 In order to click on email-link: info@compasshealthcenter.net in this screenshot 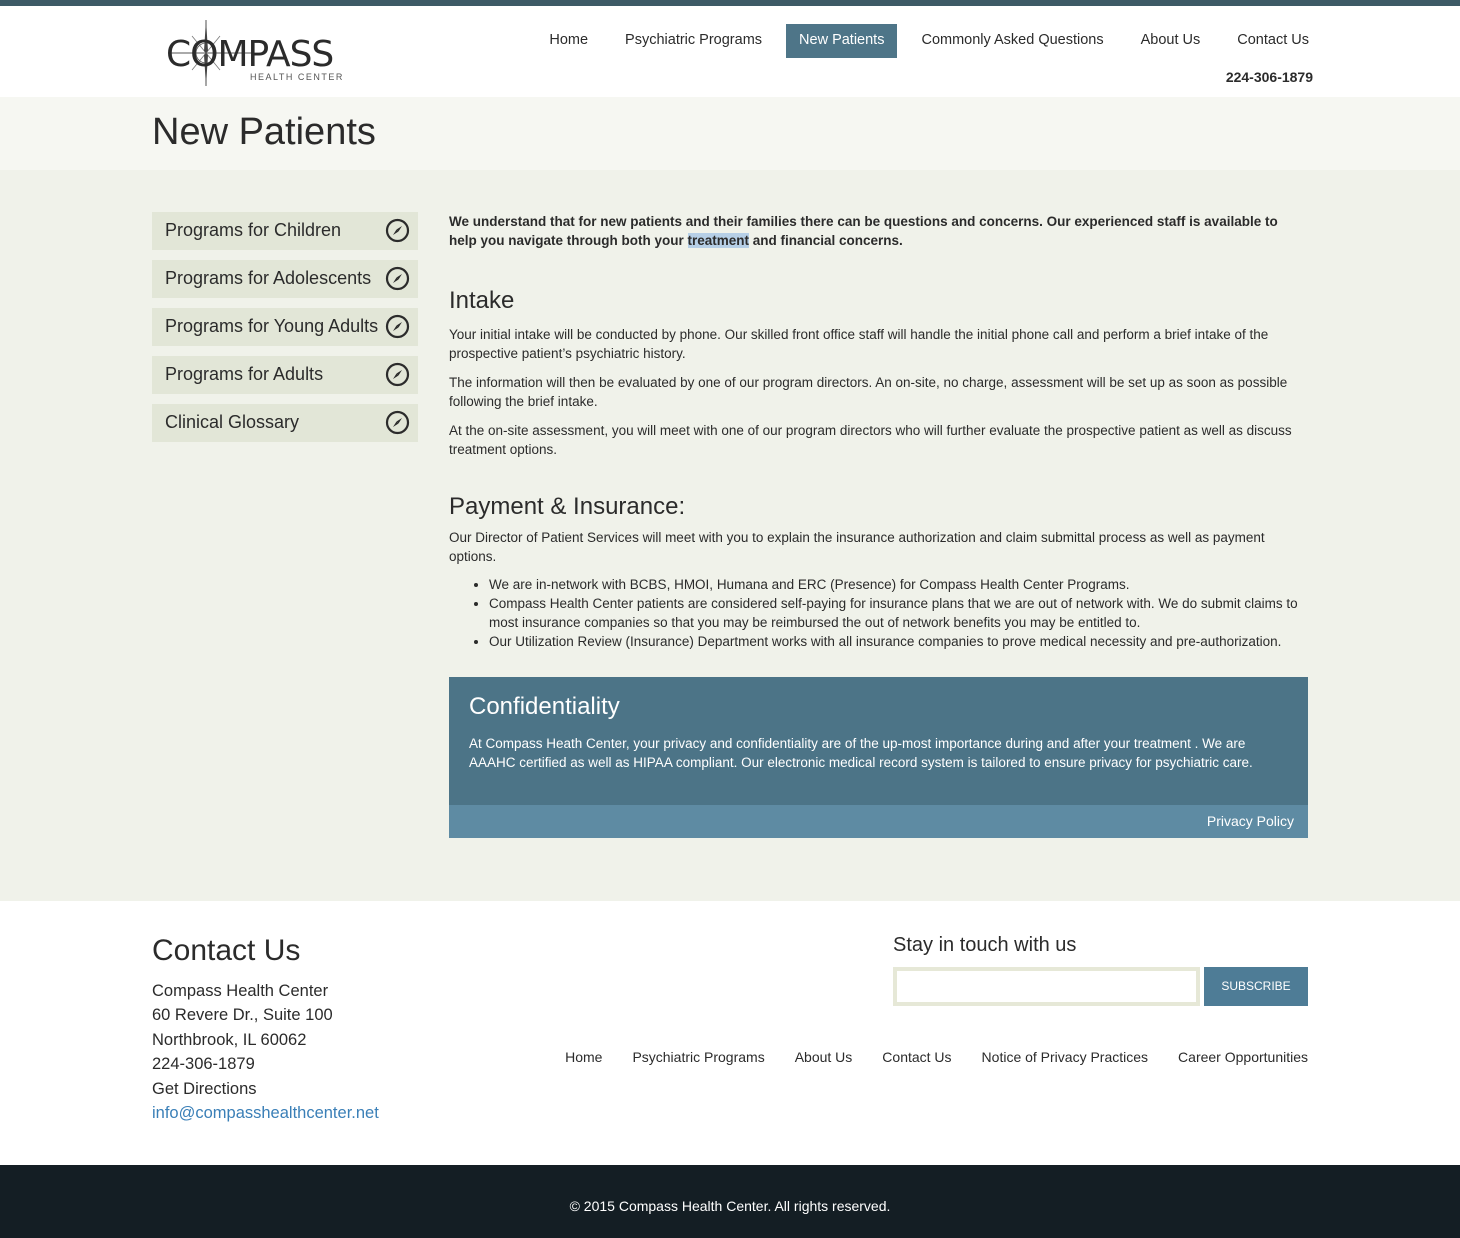, I will do `click(265, 1113)`.